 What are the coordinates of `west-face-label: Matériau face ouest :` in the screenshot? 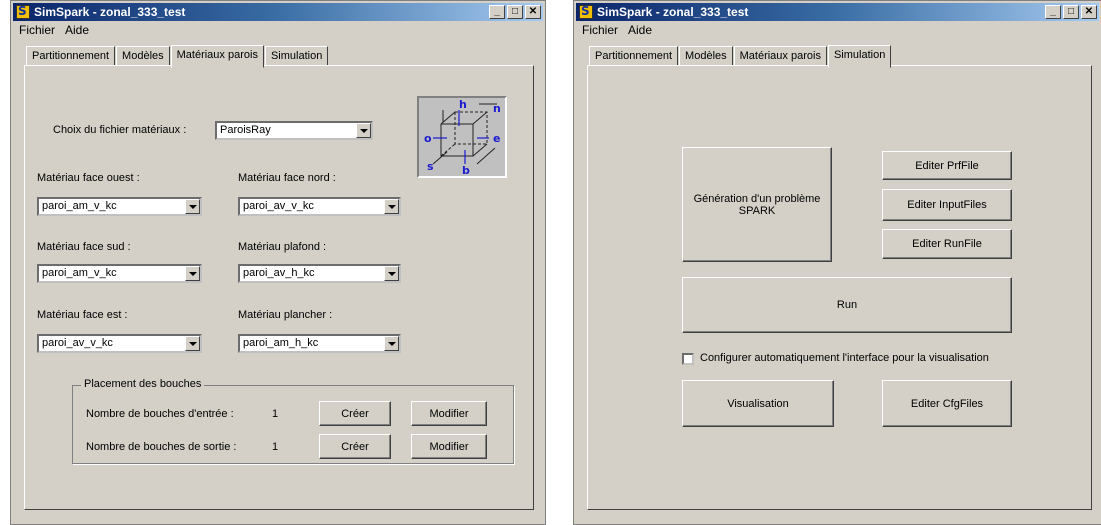 It's located at (88, 178).